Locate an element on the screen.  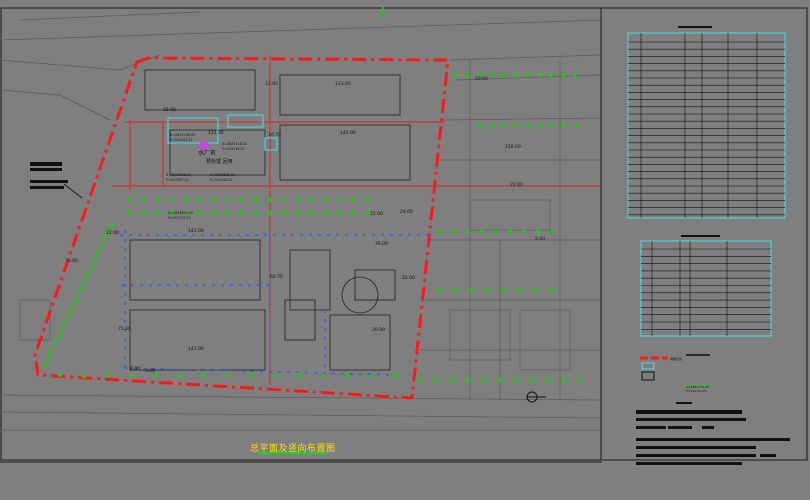
dim-4: 113.00 is located at coordinates (343, 84).